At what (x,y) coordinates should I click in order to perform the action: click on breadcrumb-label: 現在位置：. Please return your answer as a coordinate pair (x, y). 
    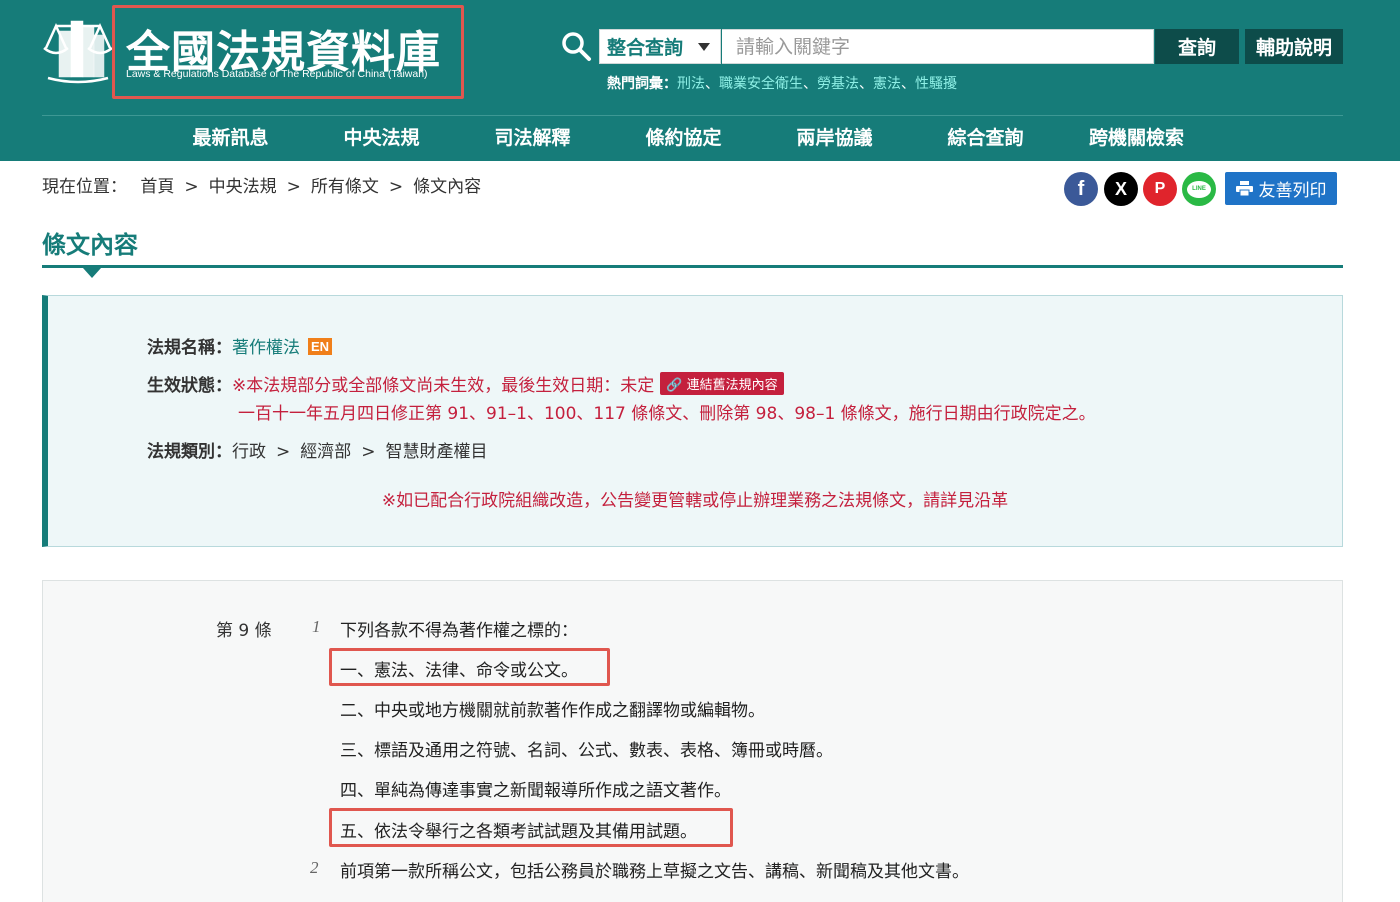
    Looking at the image, I should click on (84, 187).